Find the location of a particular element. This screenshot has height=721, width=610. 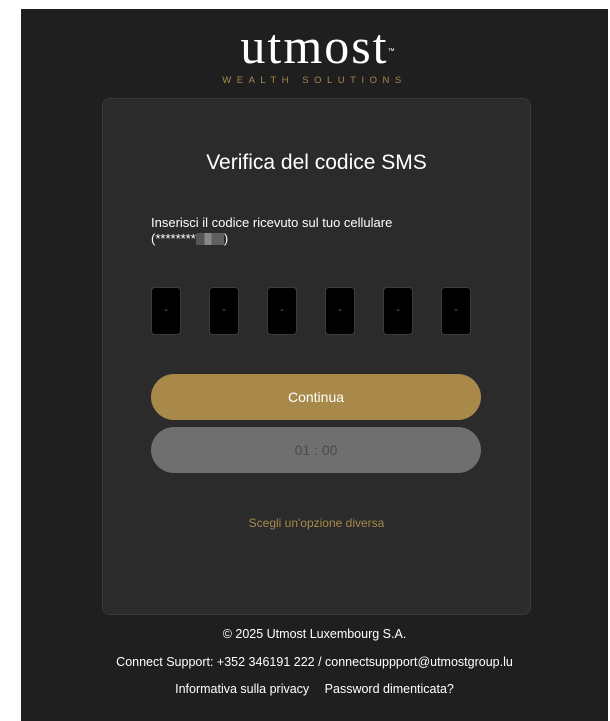

code-digit-3: - is located at coordinates (282, 311).